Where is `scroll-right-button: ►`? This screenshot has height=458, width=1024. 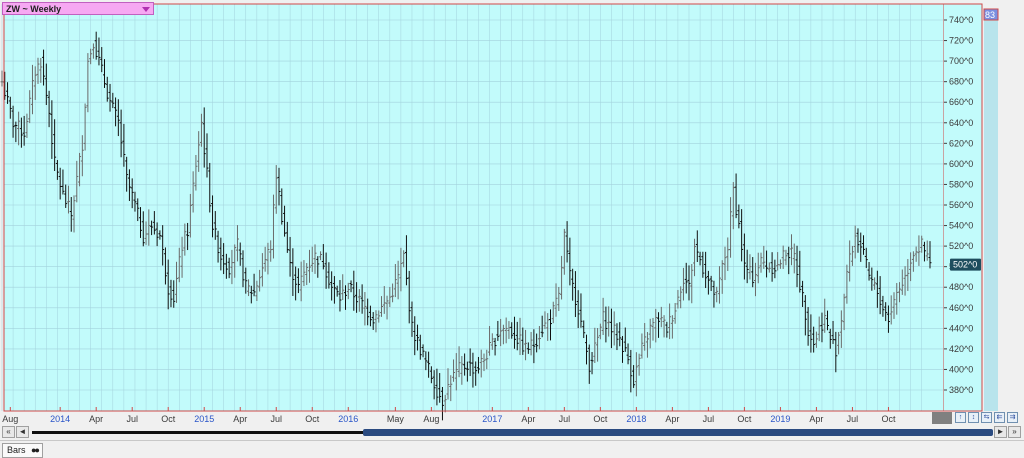 scroll-right-button: ► is located at coordinates (1000, 432).